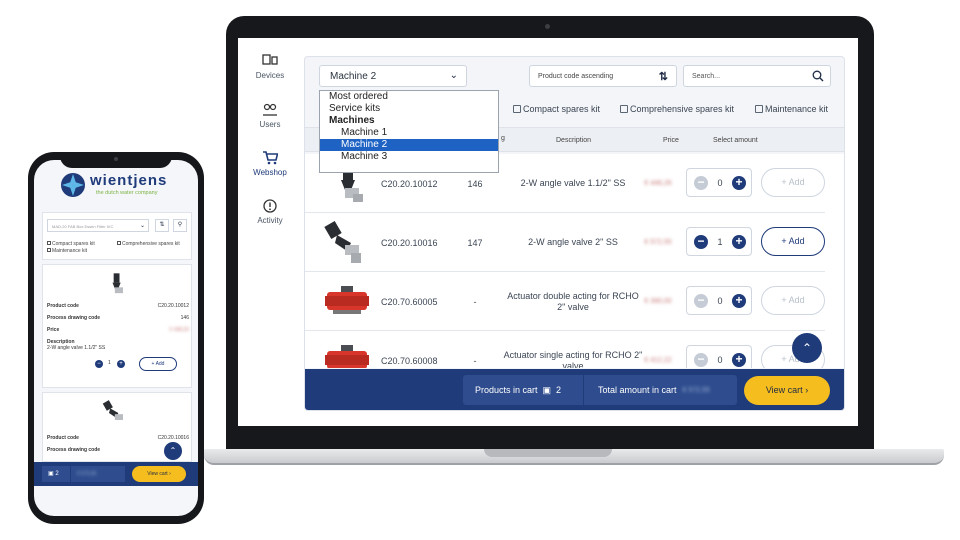 The height and width of the screenshot is (540, 960). What do you see at coordinates (658, 242) in the screenshot?
I see `price-value: € 572,55` at bounding box center [658, 242].